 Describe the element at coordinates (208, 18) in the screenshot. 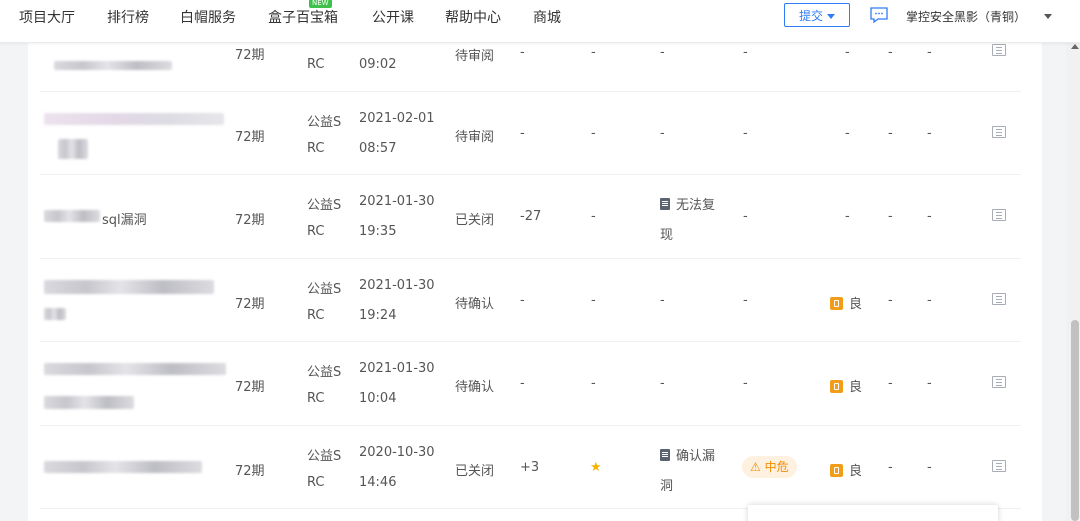

I see `nav-item-whitehat-service: 白帽服务` at that location.